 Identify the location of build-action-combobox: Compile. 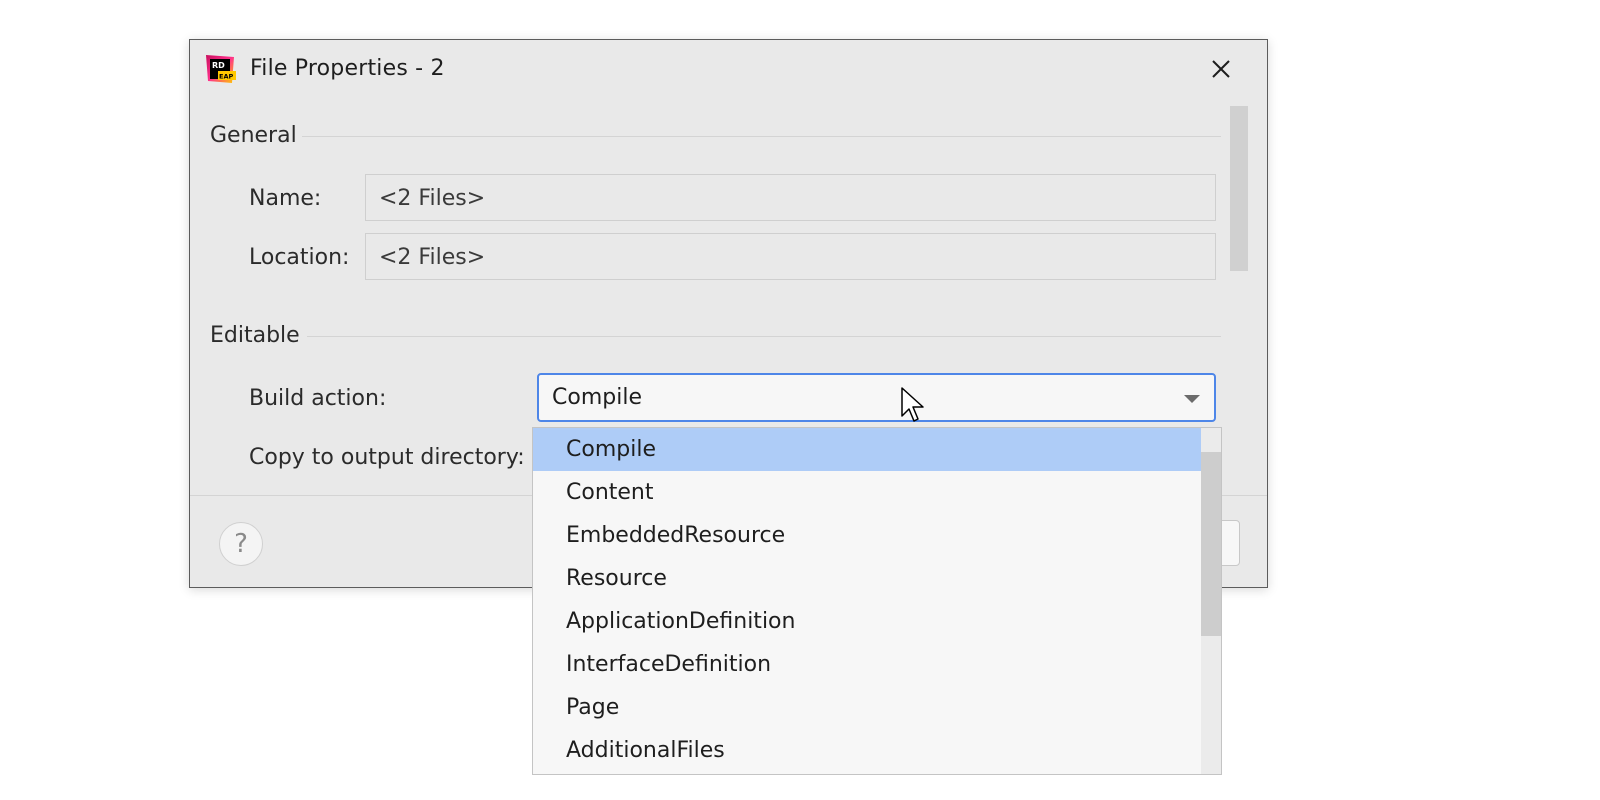
(876, 397).